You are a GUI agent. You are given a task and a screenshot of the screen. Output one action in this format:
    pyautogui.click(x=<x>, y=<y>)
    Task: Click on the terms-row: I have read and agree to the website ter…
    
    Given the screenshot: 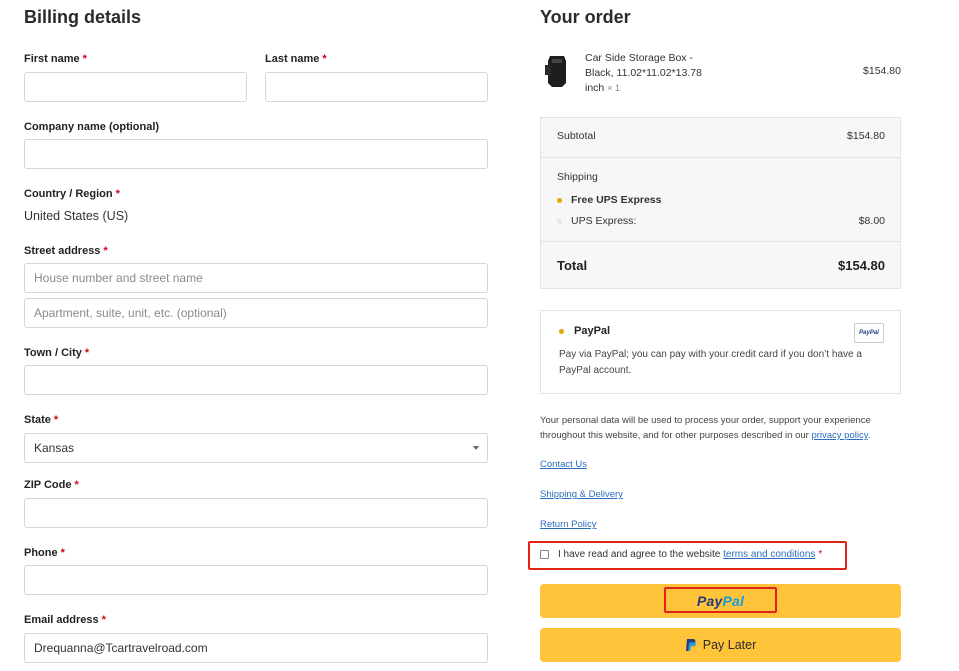 What is the action you would take?
    pyautogui.click(x=681, y=554)
    